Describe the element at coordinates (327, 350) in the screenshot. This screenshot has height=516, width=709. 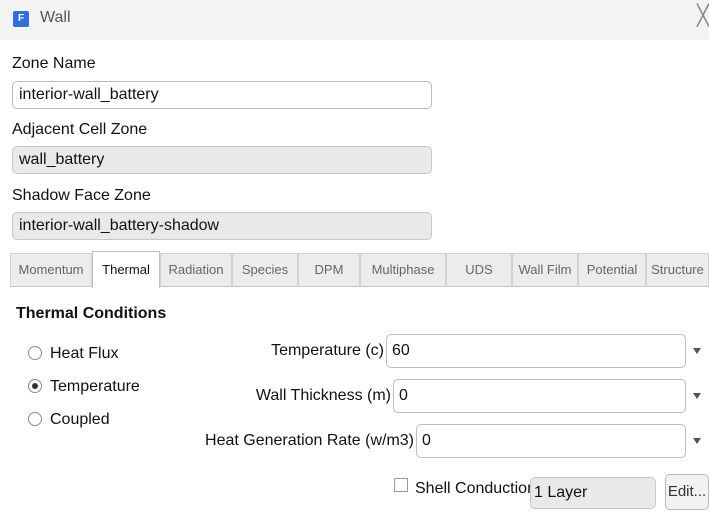
I see `temperature-param-label: Temperature (c)` at that location.